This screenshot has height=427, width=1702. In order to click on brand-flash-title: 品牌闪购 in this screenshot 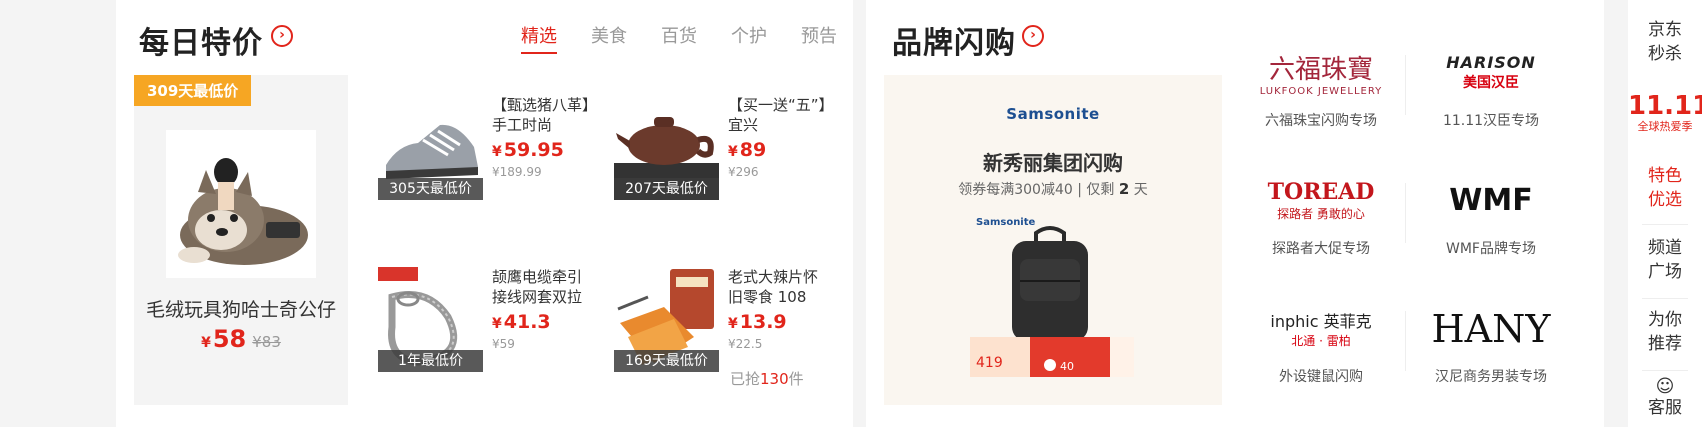, I will do `click(954, 43)`.